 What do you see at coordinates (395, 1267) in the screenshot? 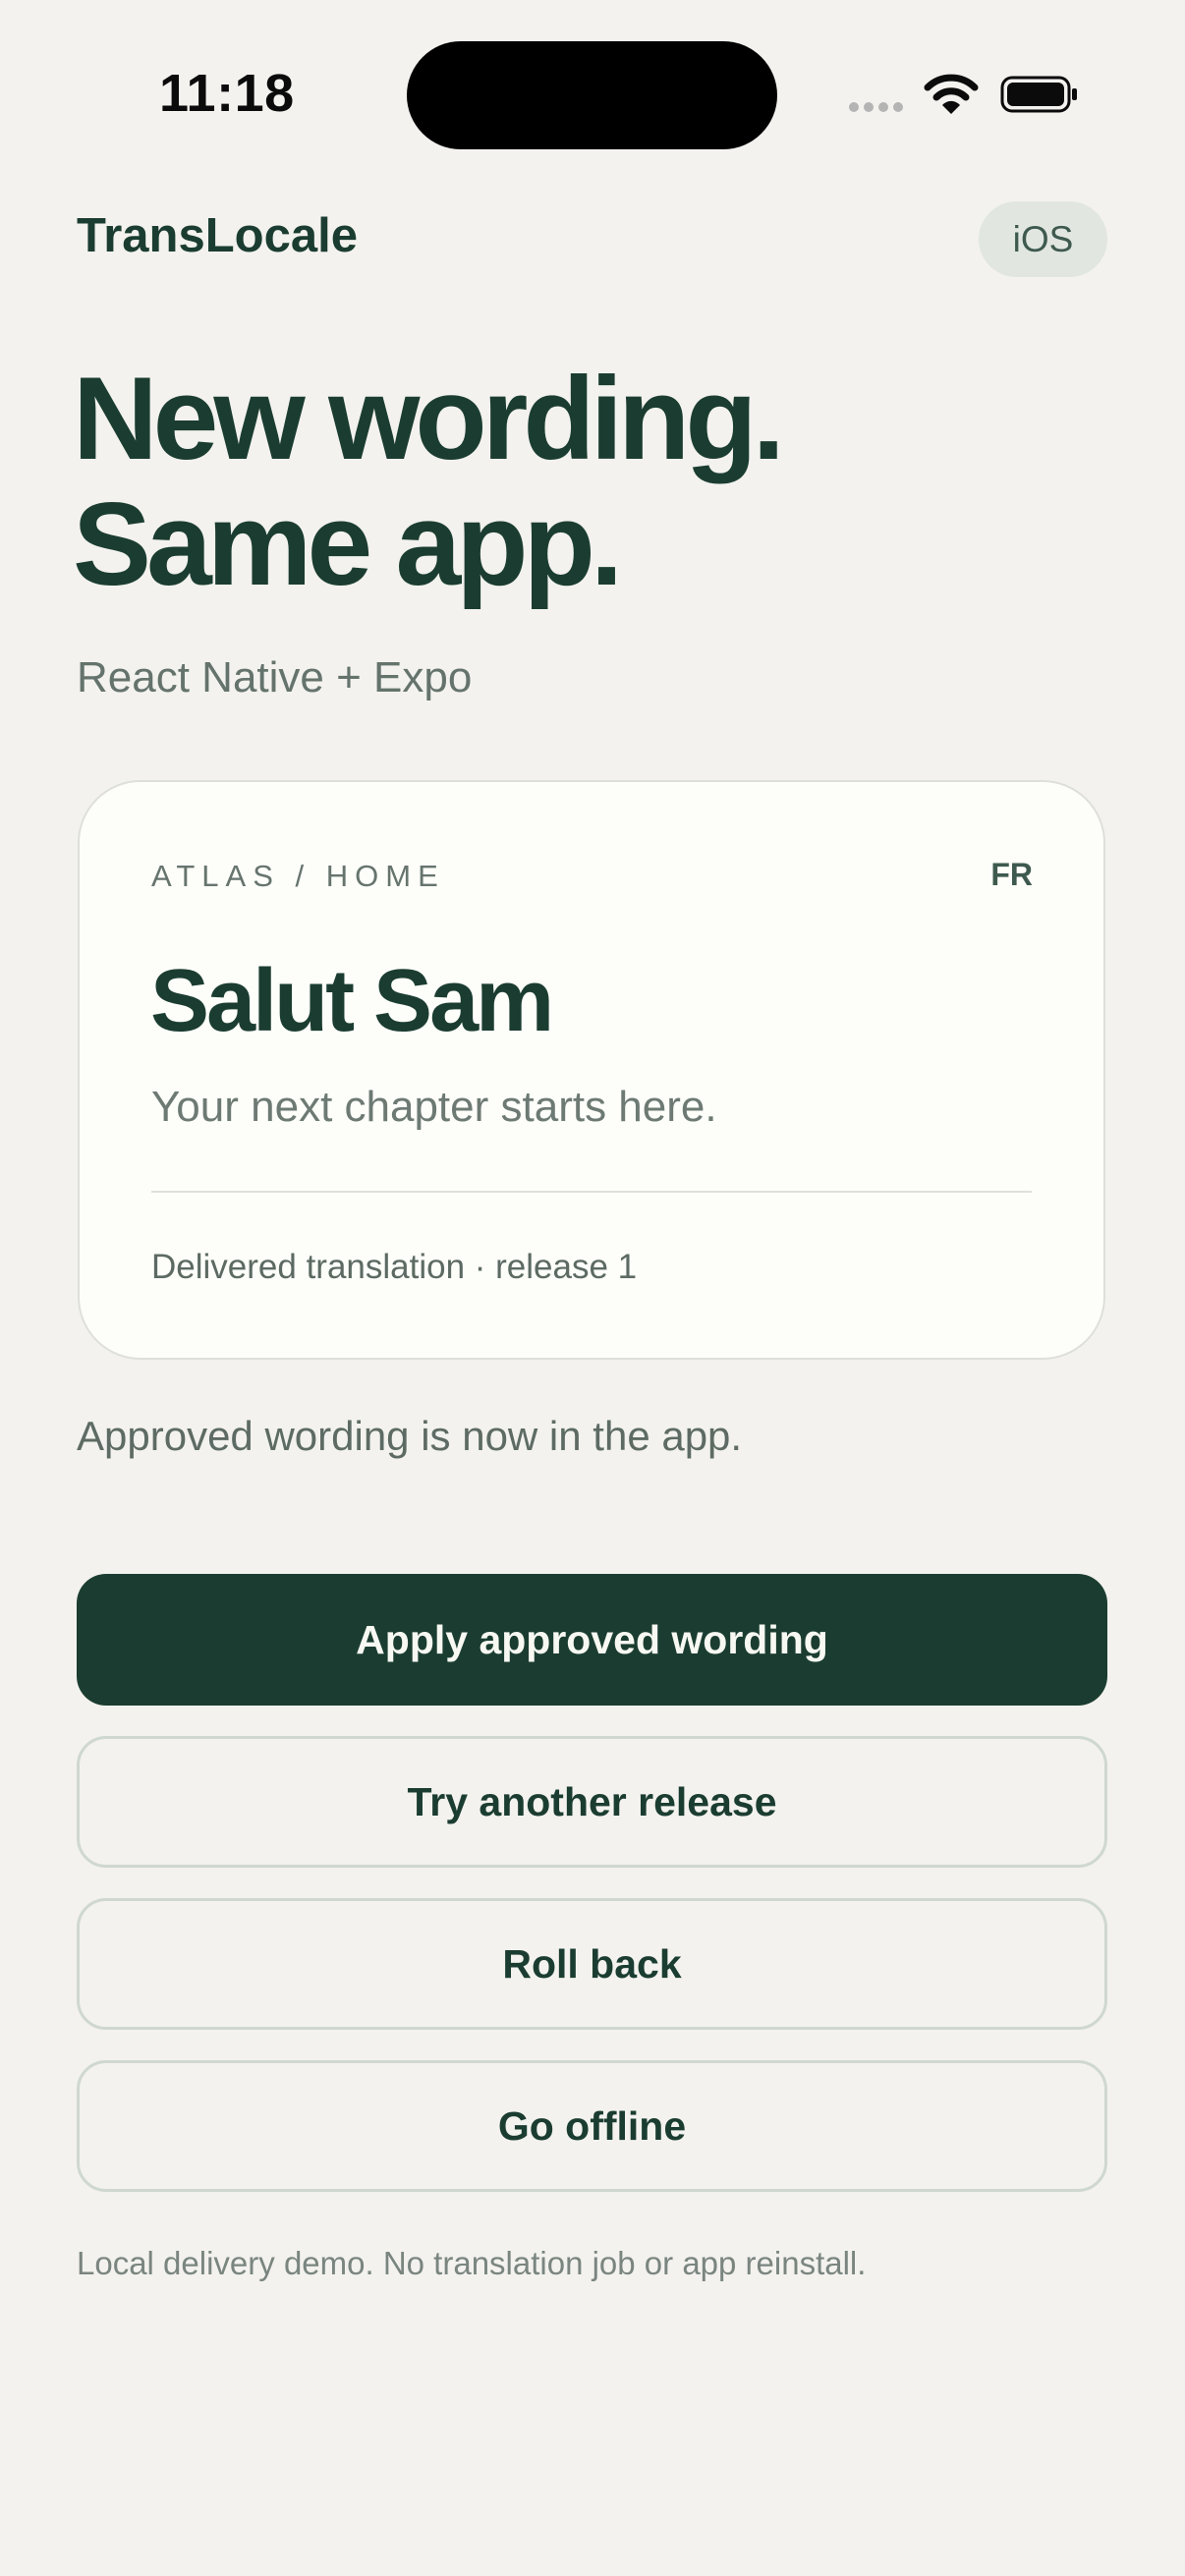
I see `card-release-info: Delivered translation · release 1` at bounding box center [395, 1267].